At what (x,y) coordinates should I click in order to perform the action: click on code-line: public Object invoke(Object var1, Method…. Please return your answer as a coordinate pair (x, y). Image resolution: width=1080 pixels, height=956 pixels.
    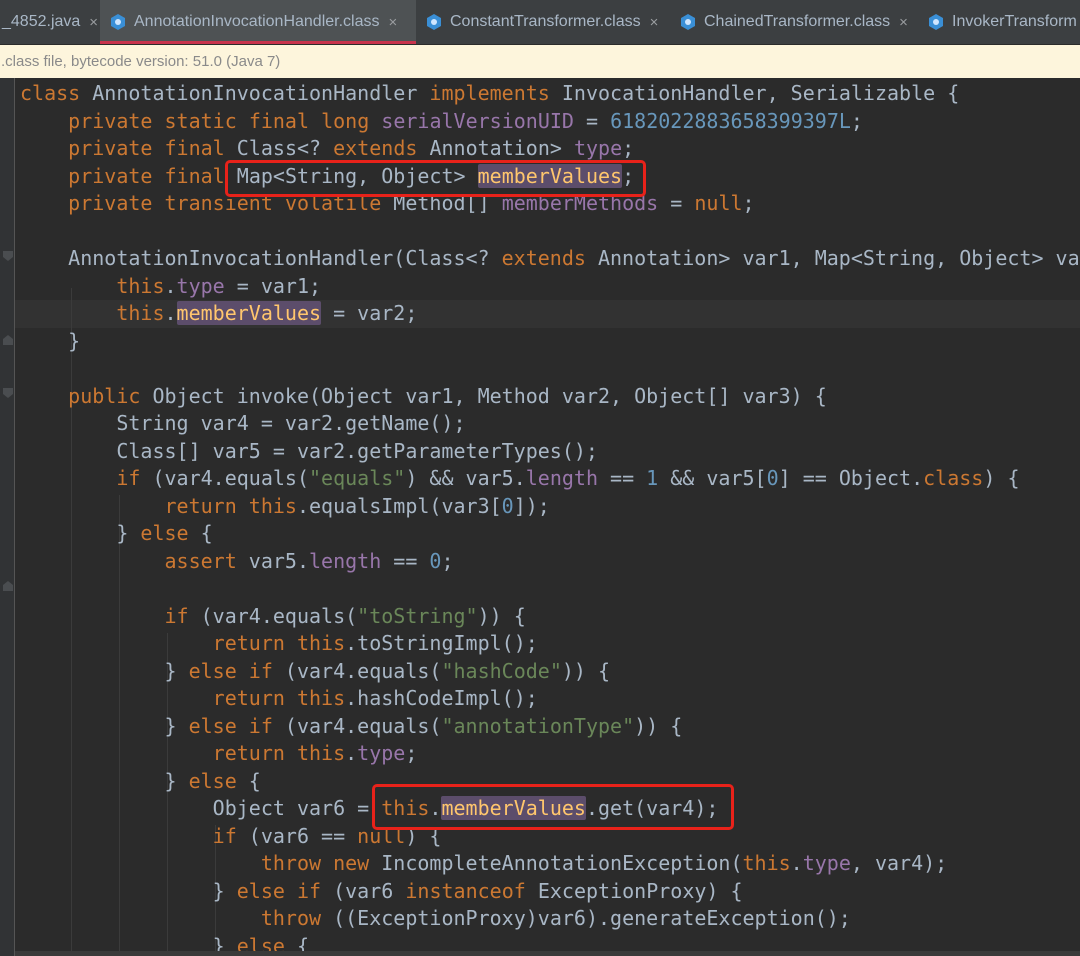
    Looking at the image, I should click on (550, 397).